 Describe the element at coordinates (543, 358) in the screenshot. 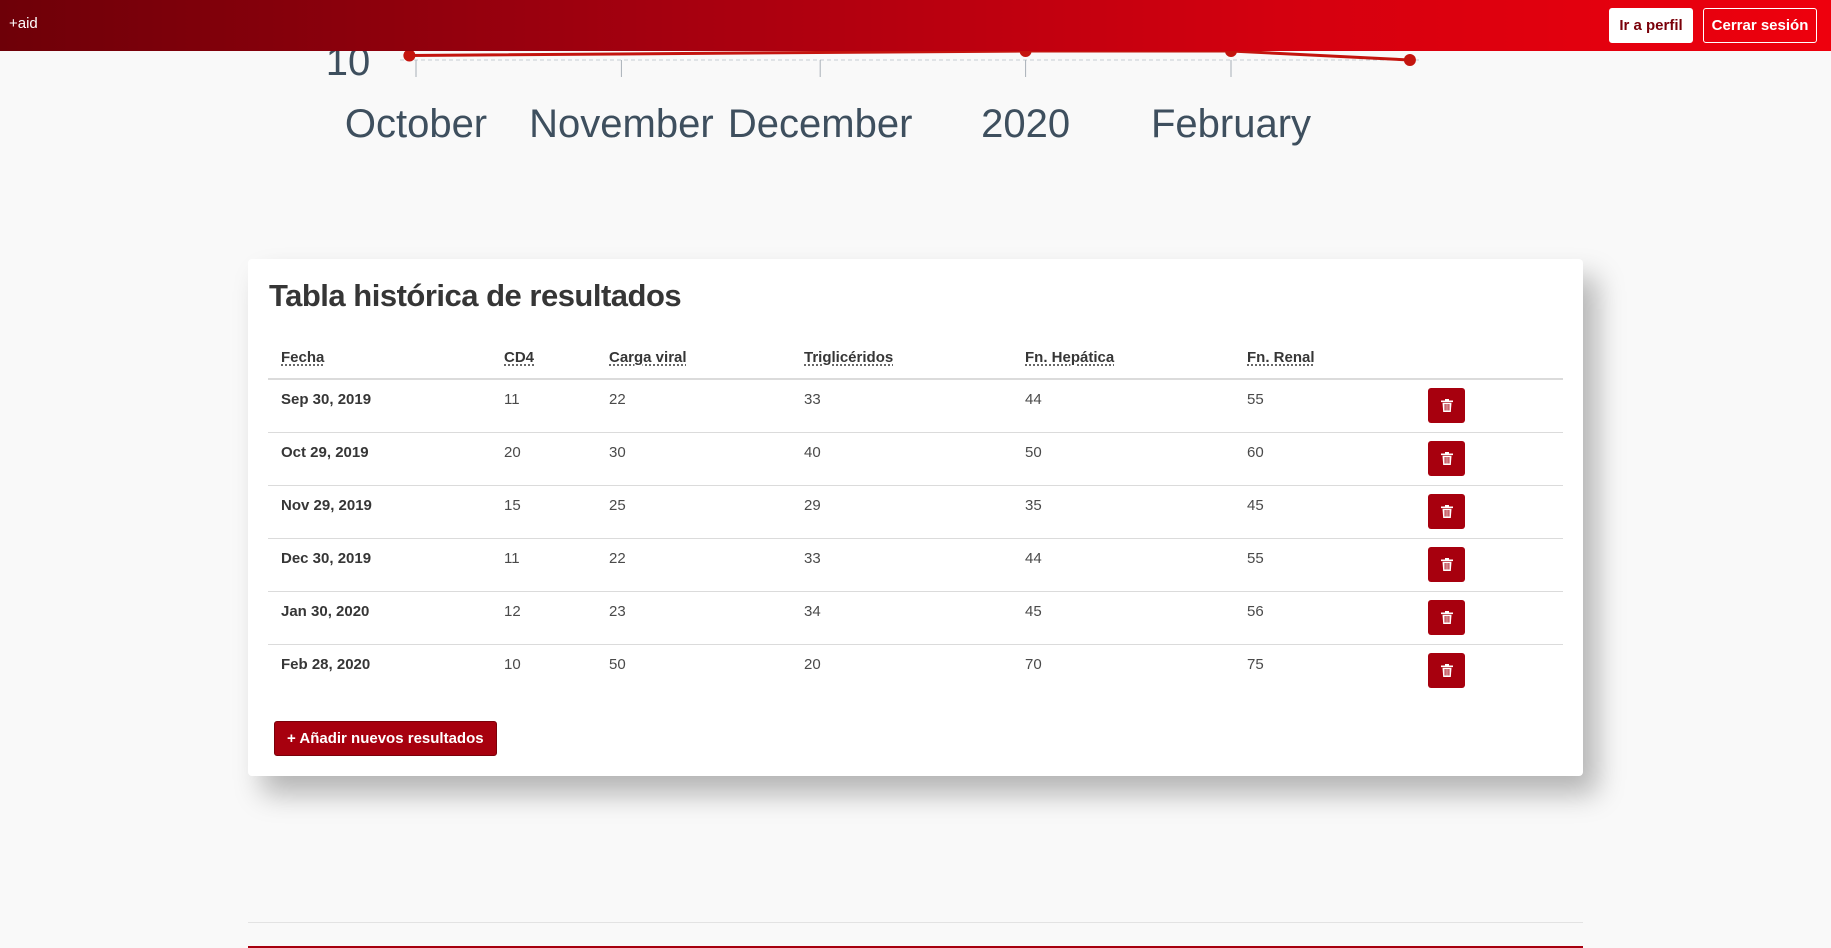

I see `column-header: CD4` at that location.